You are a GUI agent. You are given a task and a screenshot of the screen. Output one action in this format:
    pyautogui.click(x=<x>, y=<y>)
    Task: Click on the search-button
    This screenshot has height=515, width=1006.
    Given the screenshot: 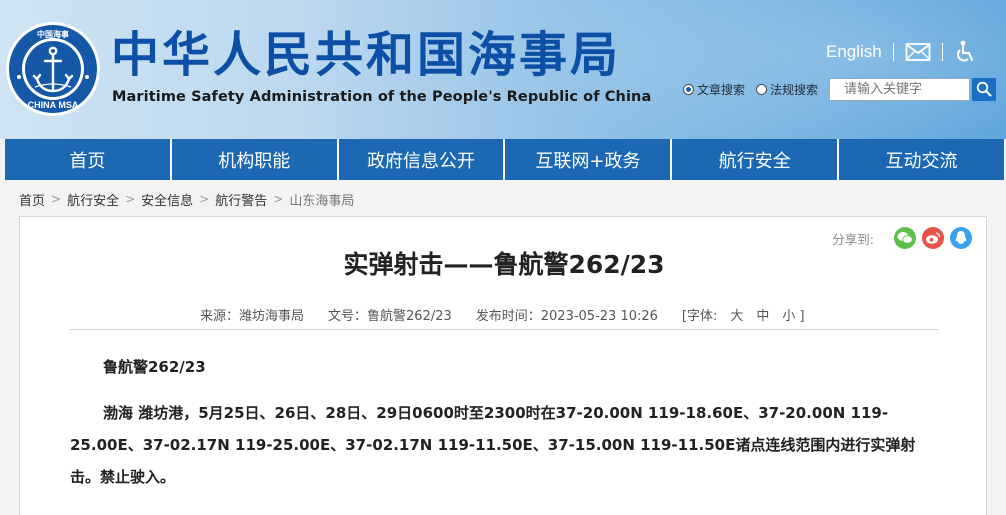 What is the action you would take?
    pyautogui.click(x=984, y=89)
    